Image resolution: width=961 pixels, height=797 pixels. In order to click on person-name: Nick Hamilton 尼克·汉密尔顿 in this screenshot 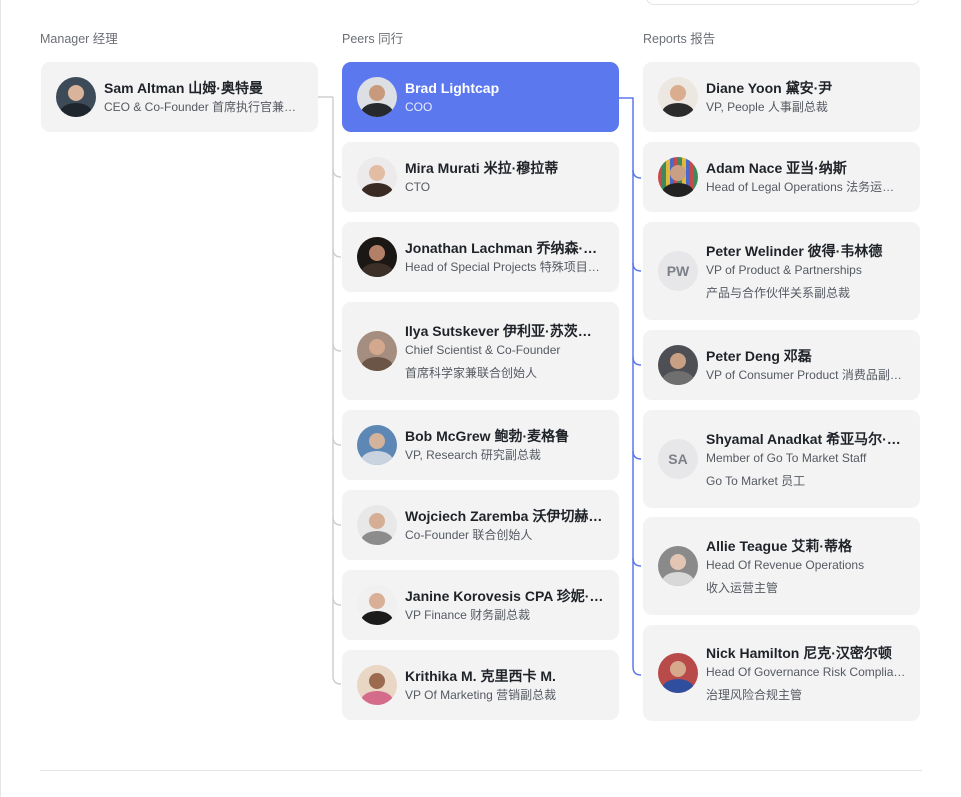, I will do `click(799, 652)`.